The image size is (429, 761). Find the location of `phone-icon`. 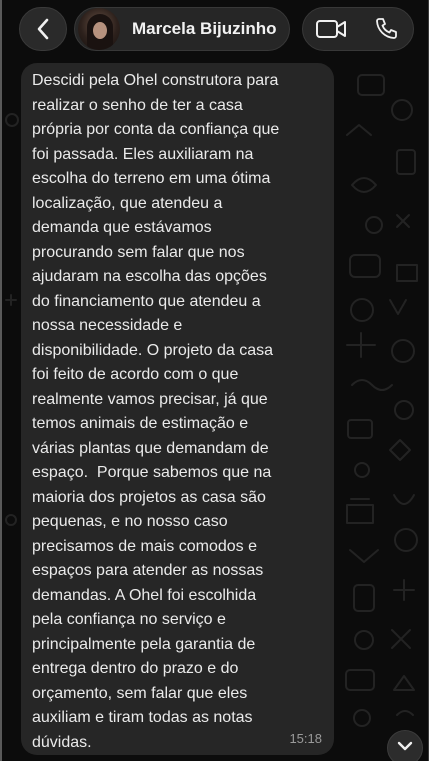

phone-icon is located at coordinates (386, 28).